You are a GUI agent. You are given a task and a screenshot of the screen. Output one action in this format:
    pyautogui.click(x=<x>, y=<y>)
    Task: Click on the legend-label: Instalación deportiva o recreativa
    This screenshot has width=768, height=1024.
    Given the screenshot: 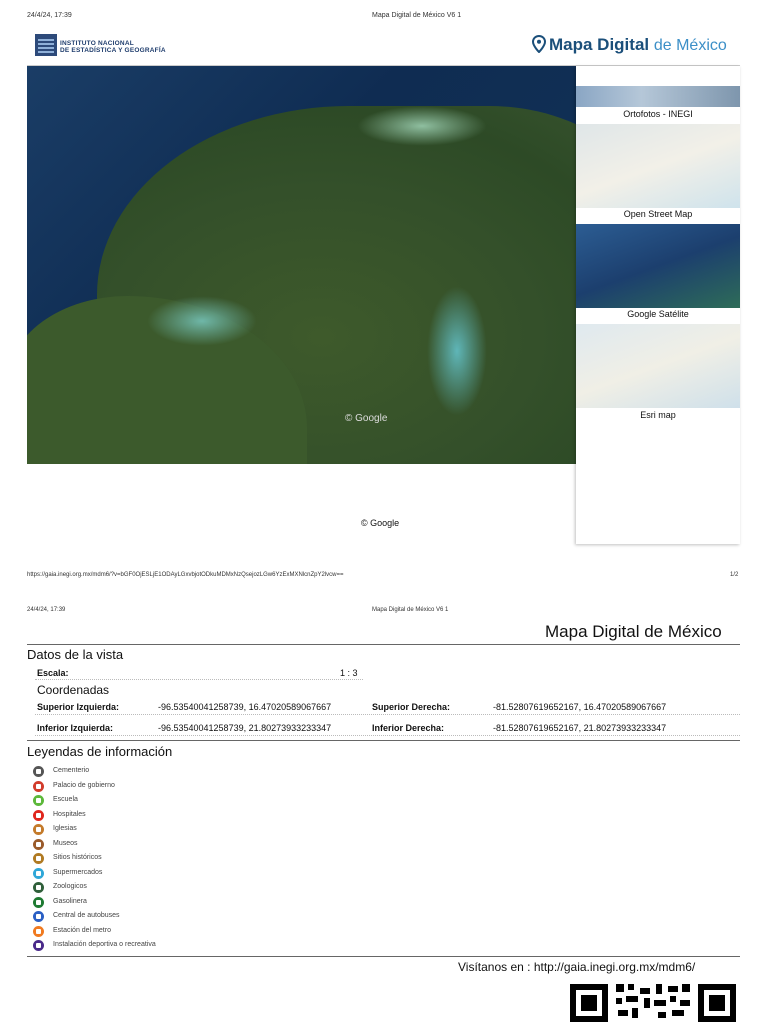 What is the action you would take?
    pyautogui.click(x=104, y=944)
    